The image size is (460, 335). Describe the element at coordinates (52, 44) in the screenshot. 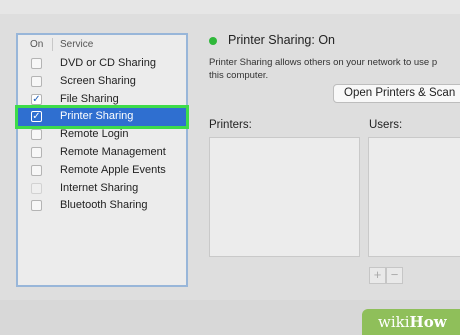

I see `column-divider` at that location.